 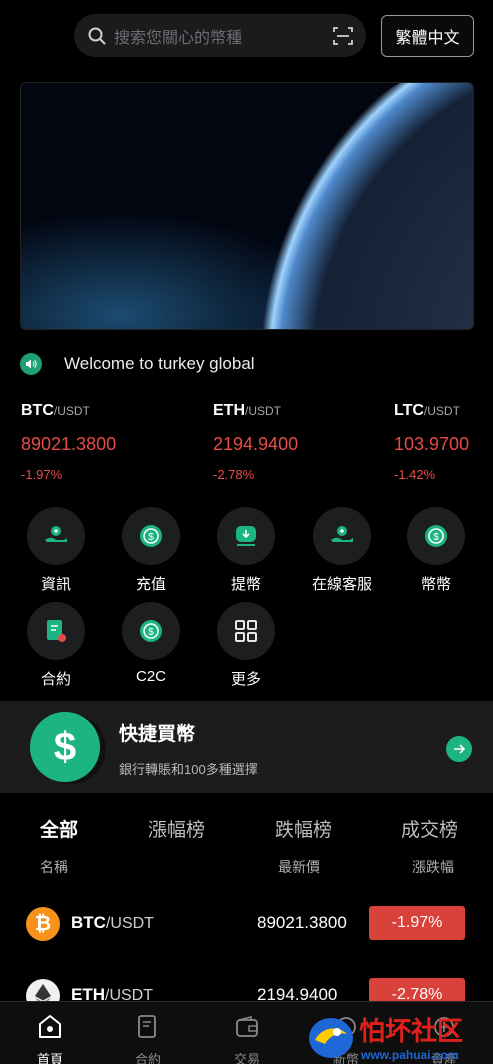 I want to click on coin-icon: $, so click(x=436, y=536).